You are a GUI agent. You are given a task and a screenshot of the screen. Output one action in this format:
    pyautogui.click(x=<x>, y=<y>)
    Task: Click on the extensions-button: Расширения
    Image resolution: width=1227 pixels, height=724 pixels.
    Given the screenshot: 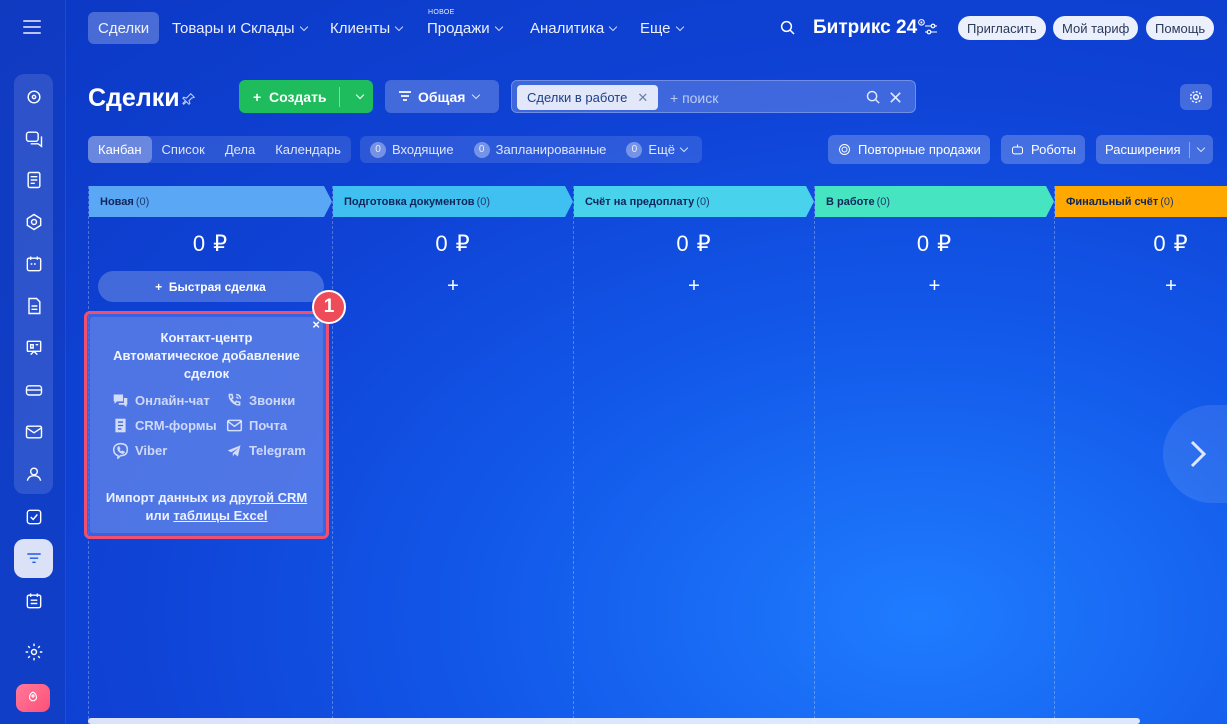 What is the action you would take?
    pyautogui.click(x=1154, y=149)
    